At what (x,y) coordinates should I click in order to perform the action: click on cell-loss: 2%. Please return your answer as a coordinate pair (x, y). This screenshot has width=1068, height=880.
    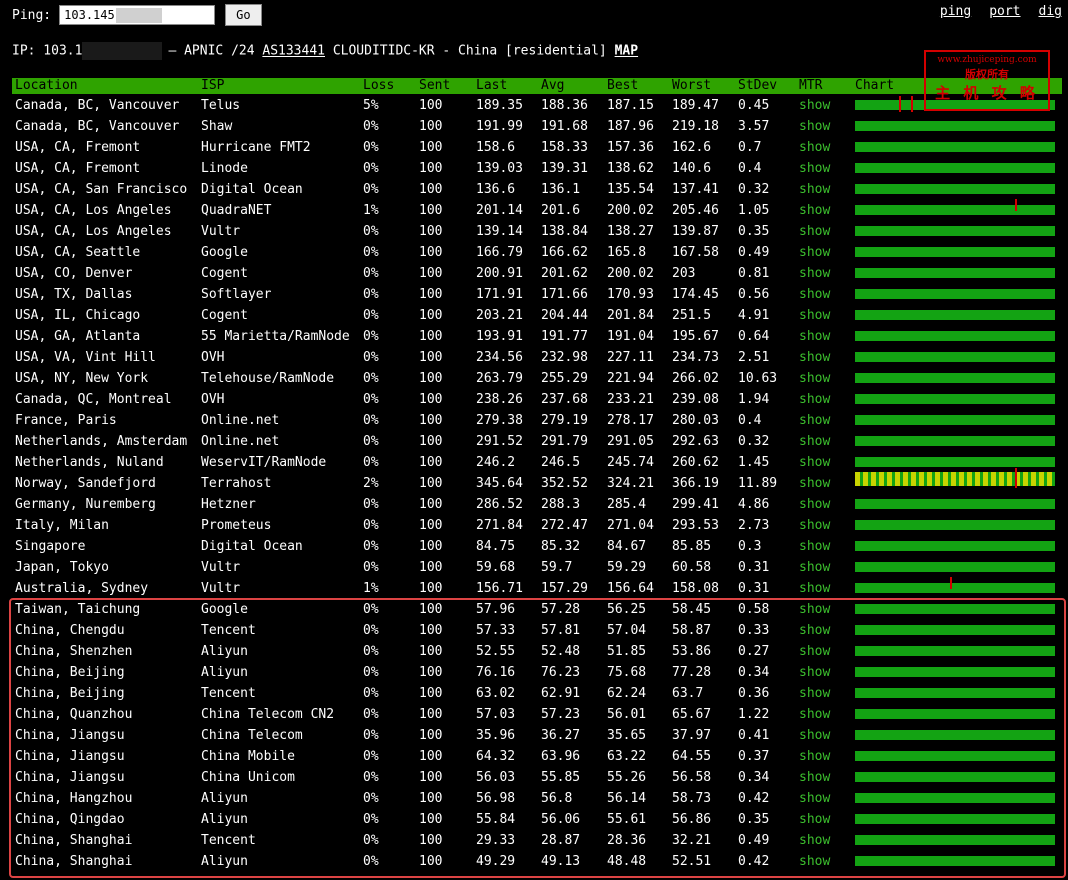
    Looking at the image, I should click on (371, 483).